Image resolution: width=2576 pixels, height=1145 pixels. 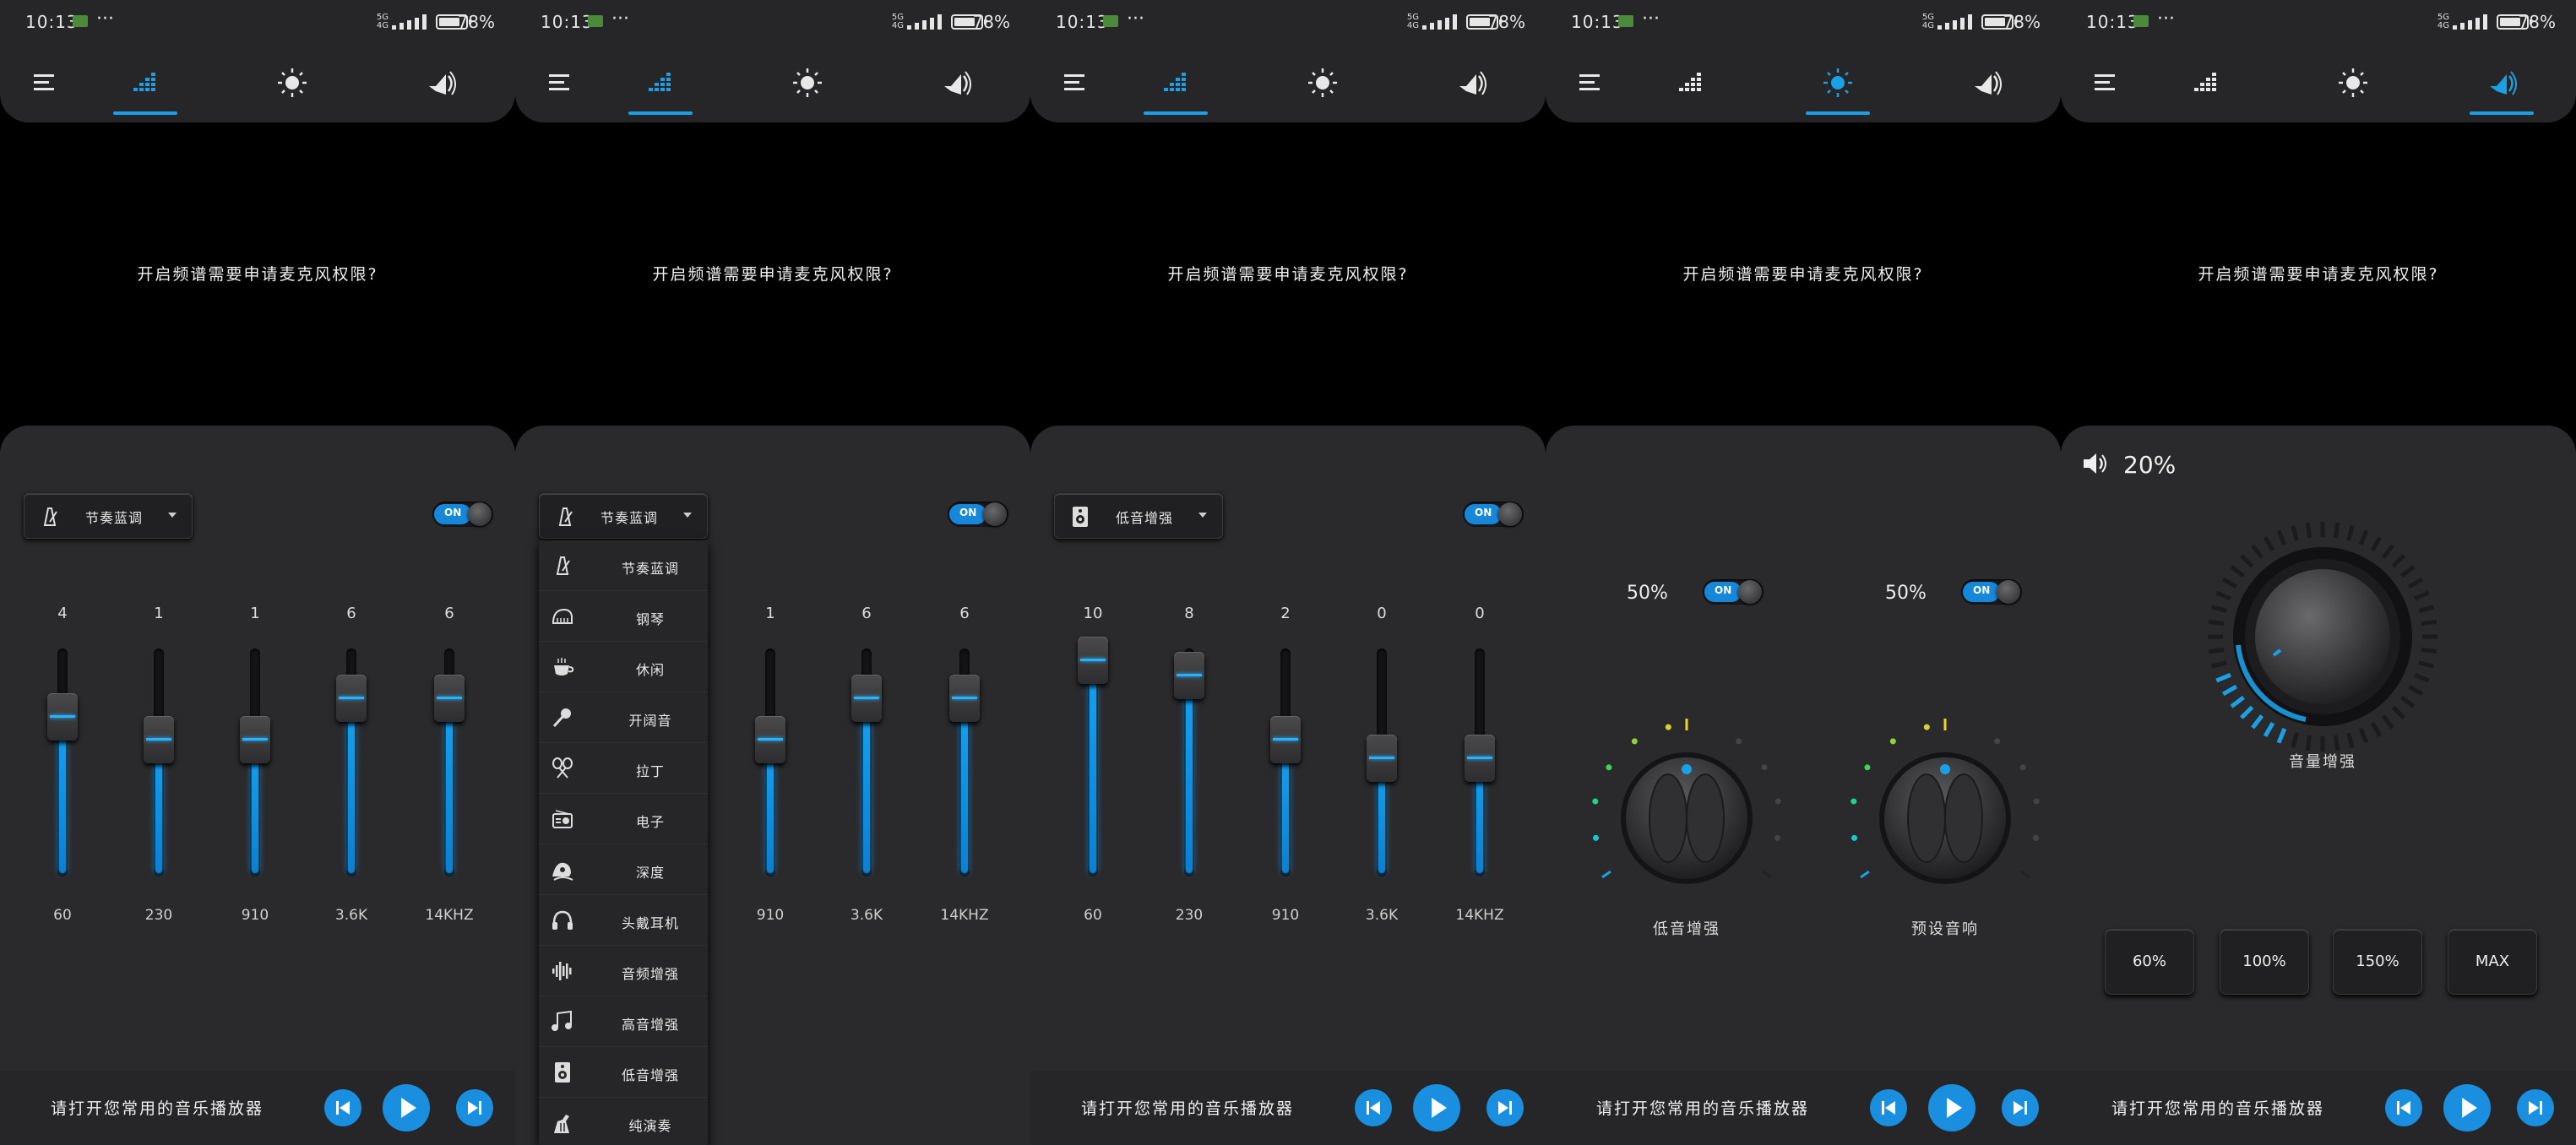 What do you see at coordinates (1288, 21) in the screenshot?
I see `status-bar: 10:13 ··· 5G 4G 78%` at bounding box center [1288, 21].